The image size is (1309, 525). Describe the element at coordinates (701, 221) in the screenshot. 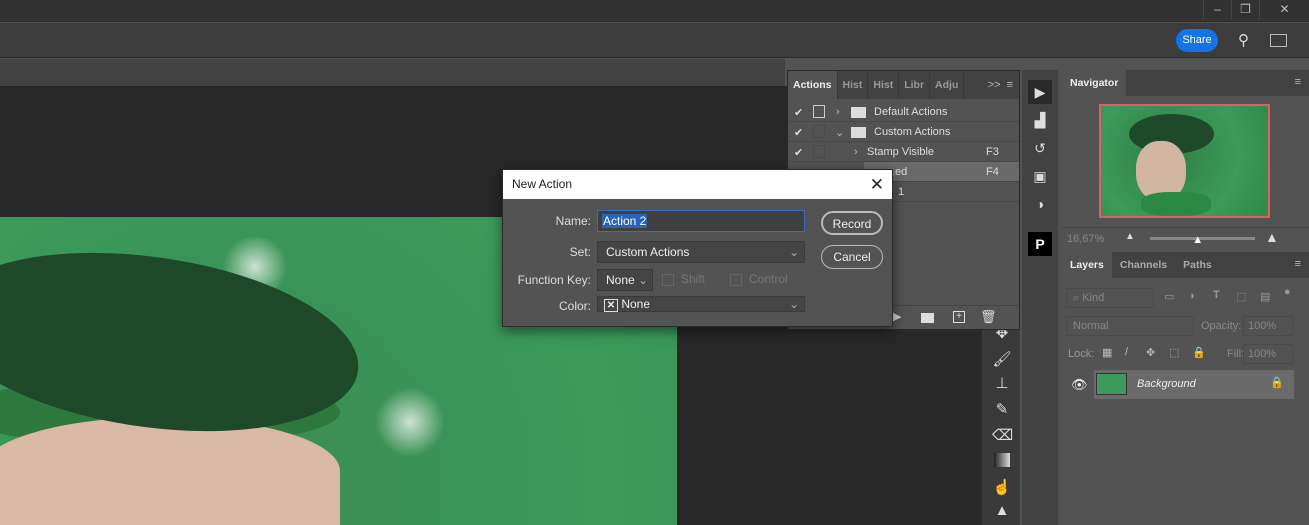

I see `name-input: Action 2` at that location.